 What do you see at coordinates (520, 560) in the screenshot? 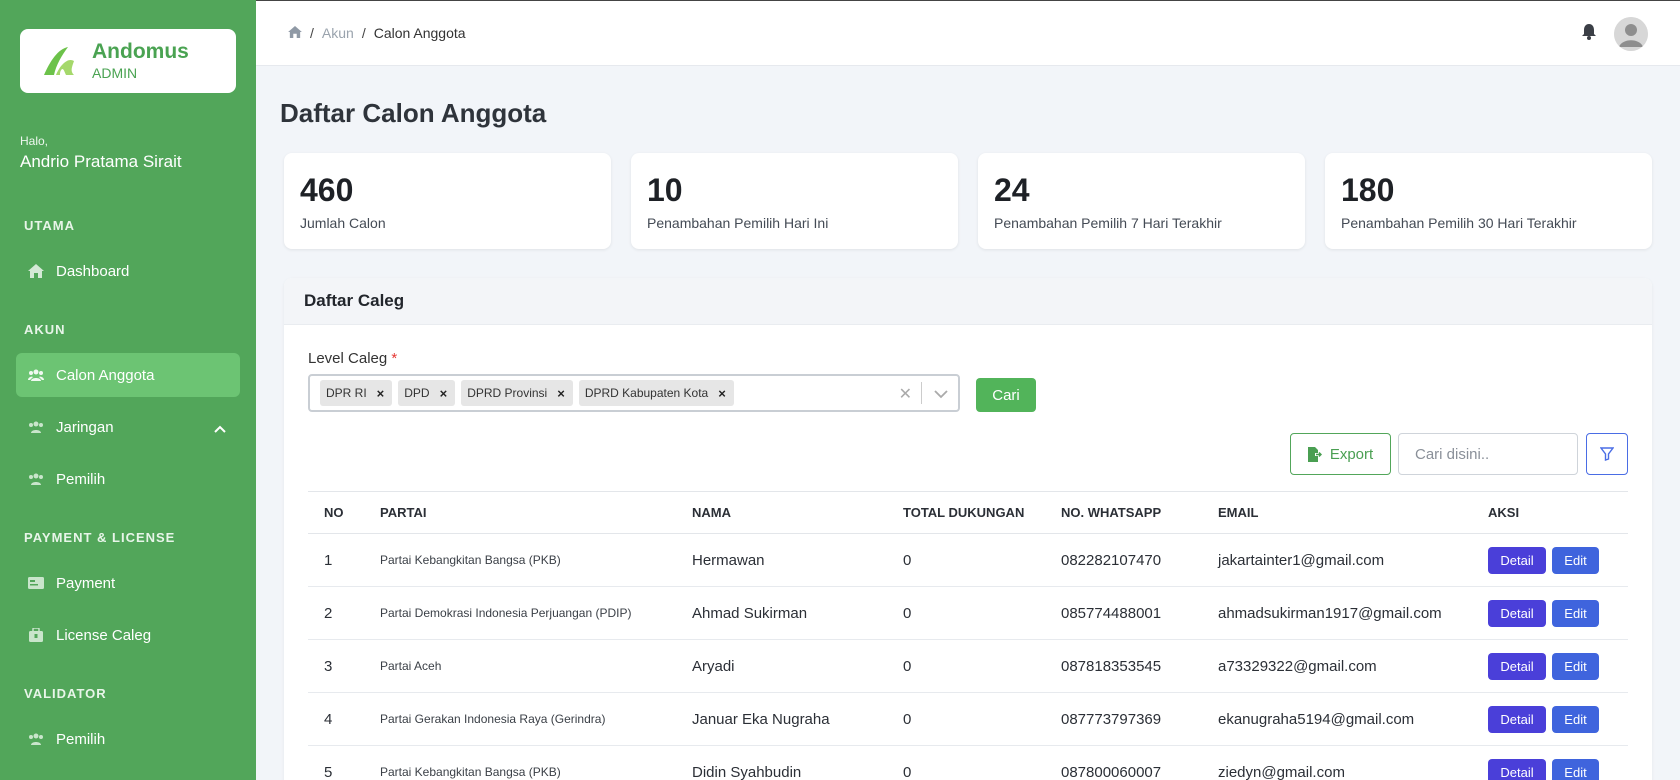
I see `cell-partai: Partai Kebangkitan Bangsa (PKB)` at bounding box center [520, 560].